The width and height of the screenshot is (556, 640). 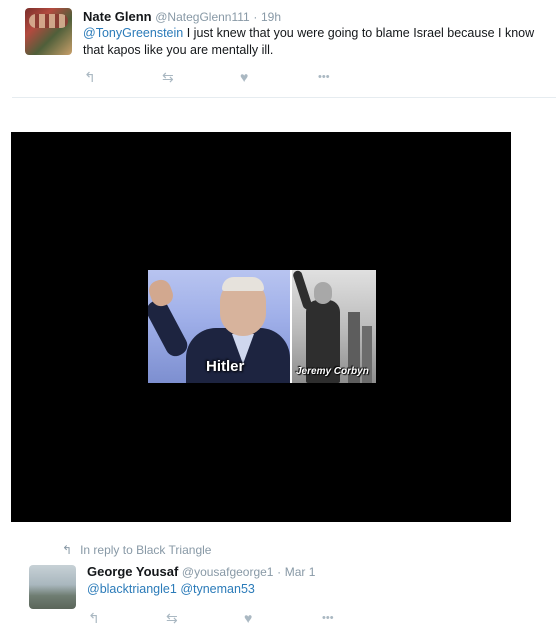 I want to click on figure-hair, so click(x=243, y=284).